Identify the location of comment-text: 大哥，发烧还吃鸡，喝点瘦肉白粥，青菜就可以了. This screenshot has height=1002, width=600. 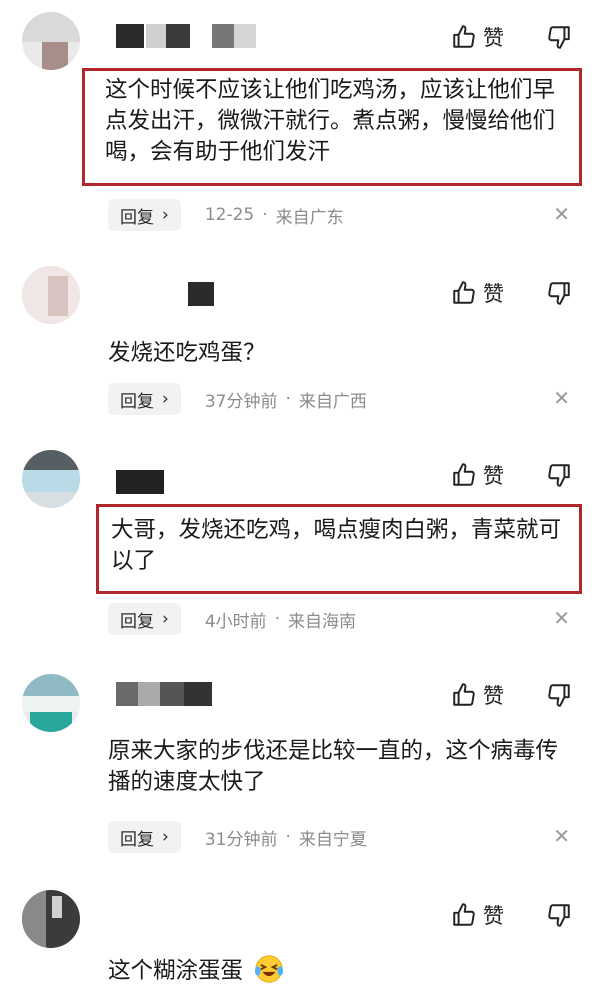
(339, 549).